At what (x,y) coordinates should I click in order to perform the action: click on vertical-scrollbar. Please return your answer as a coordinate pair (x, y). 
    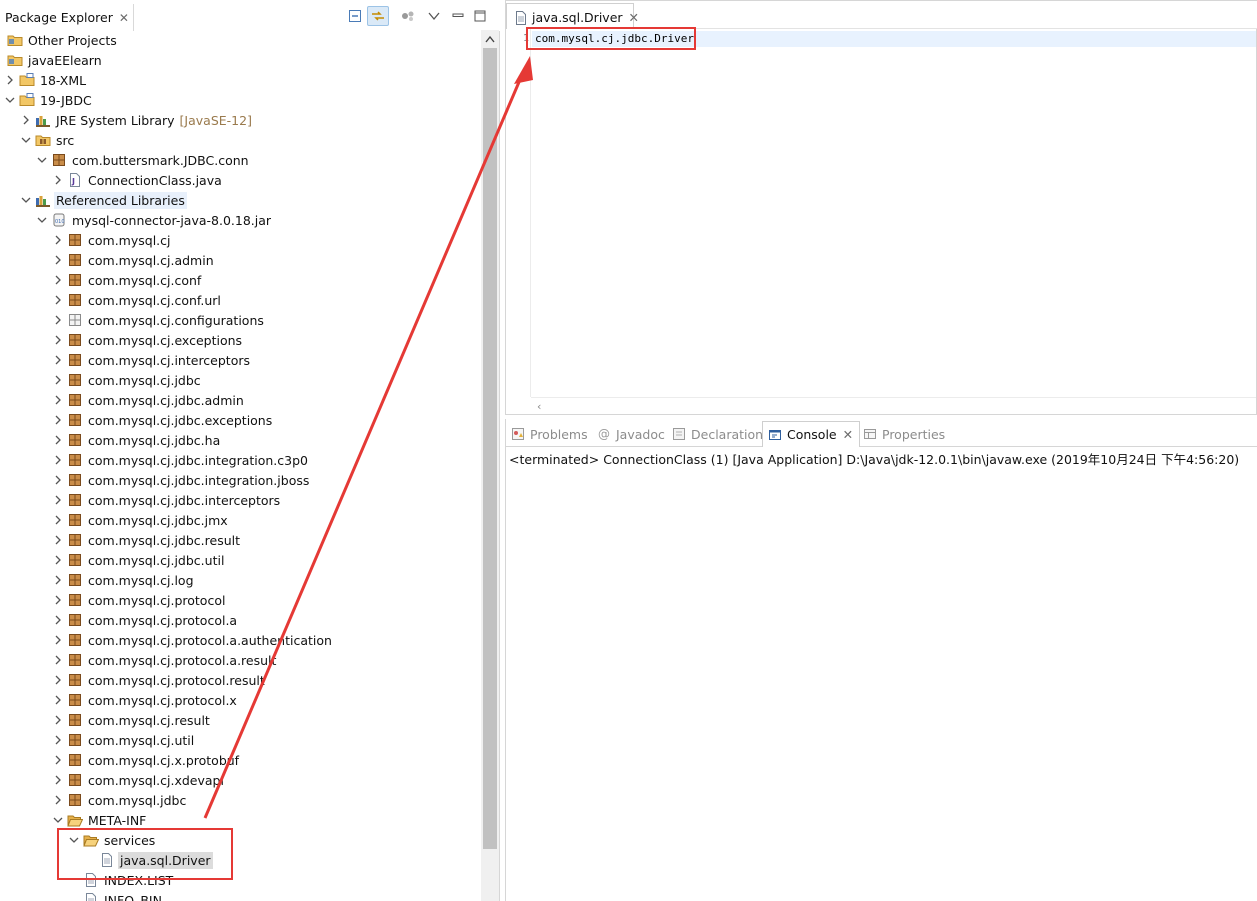
    Looking at the image, I should click on (490, 465).